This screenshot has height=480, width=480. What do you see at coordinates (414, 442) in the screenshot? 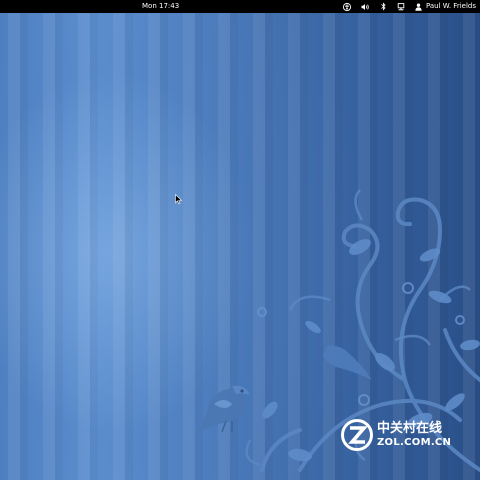
I see `zol-url: ZOL.COM.CN` at bounding box center [414, 442].